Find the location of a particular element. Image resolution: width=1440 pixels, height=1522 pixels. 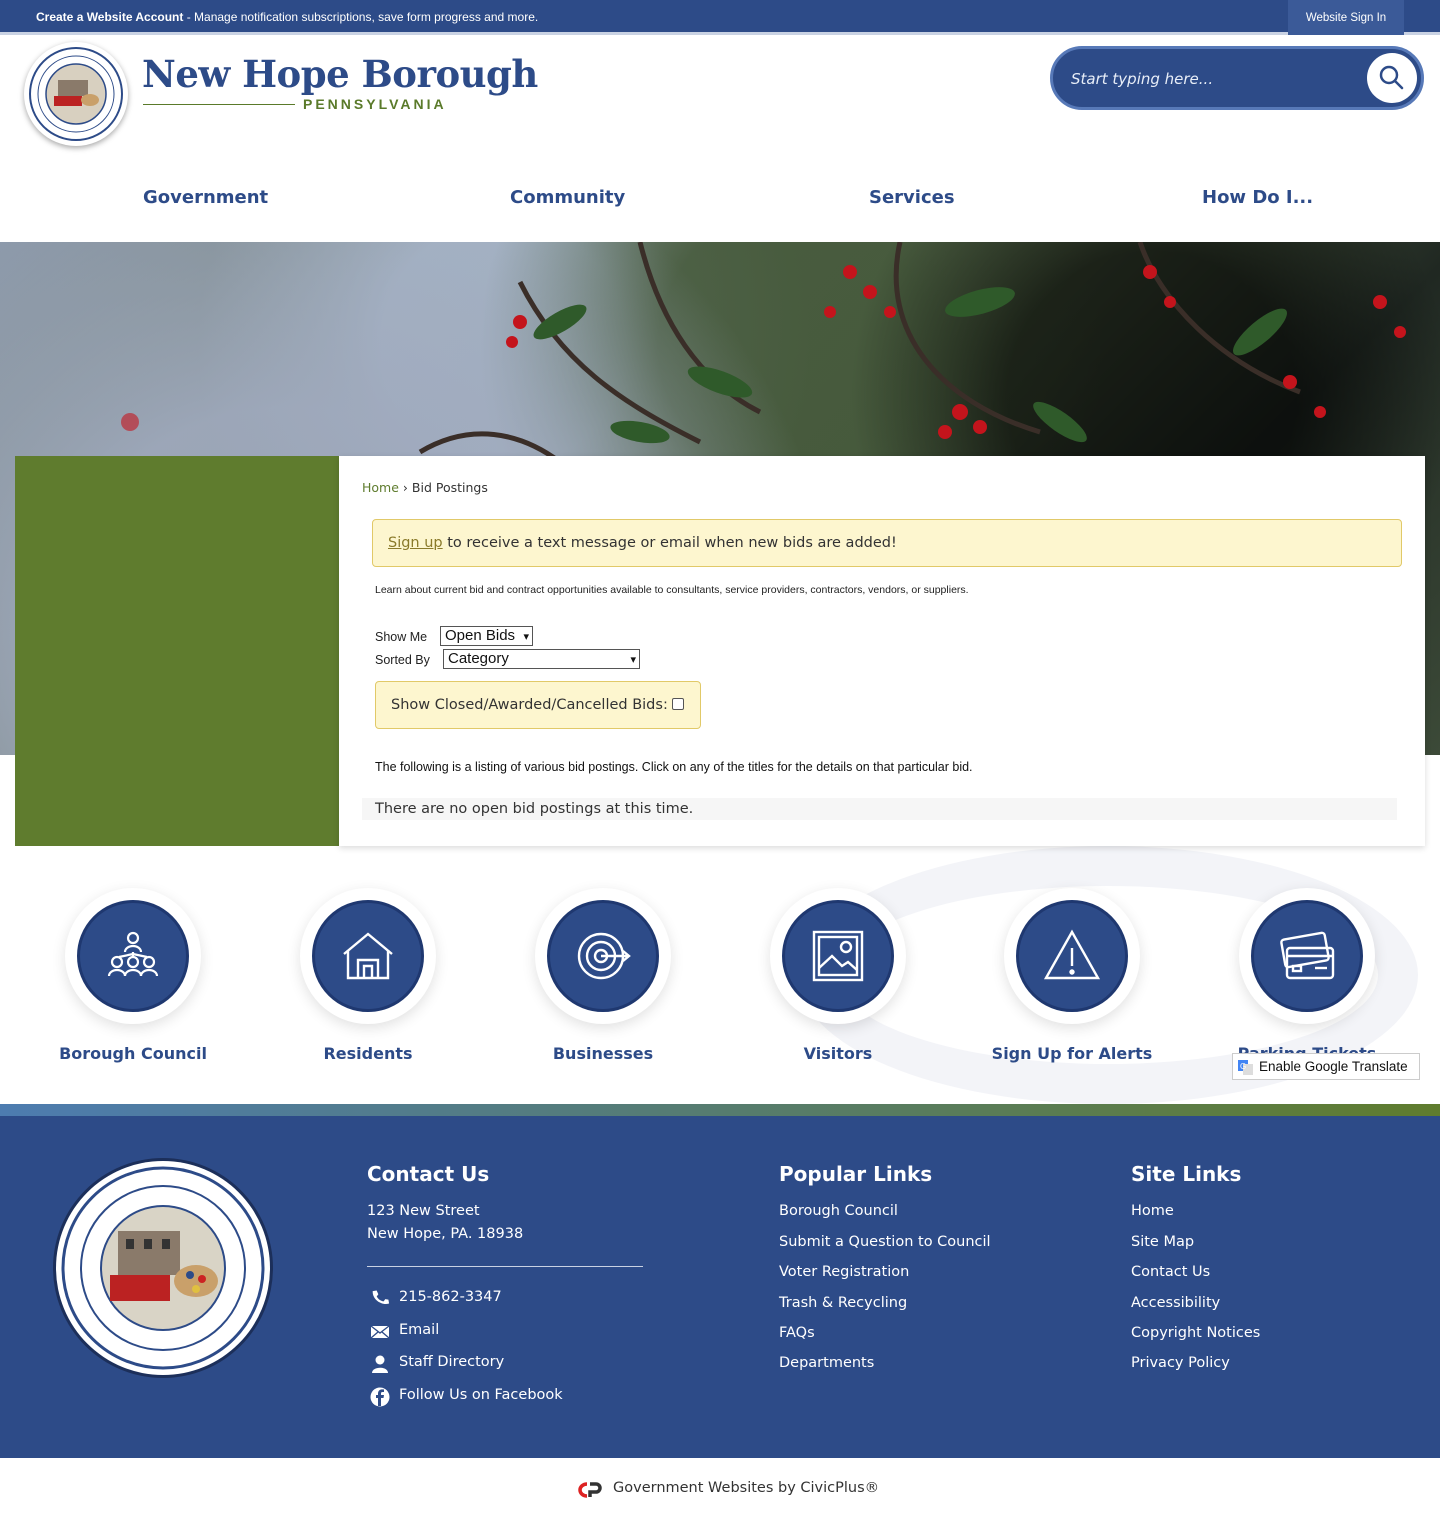

breadcrumb-home-link: Home is located at coordinates (380, 487).